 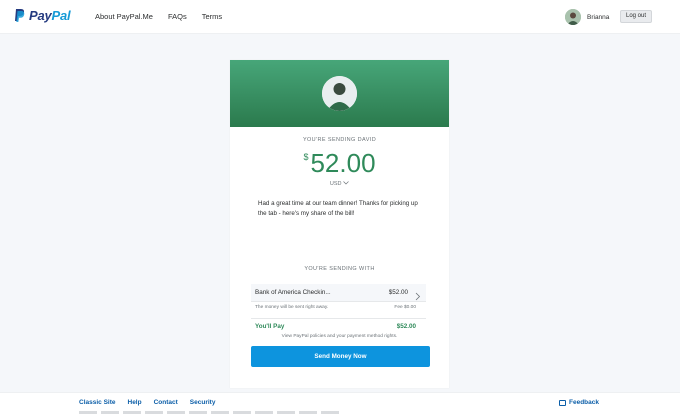 What do you see at coordinates (97, 402) in the screenshot?
I see `footer-classic-site-link: Classic Site` at bounding box center [97, 402].